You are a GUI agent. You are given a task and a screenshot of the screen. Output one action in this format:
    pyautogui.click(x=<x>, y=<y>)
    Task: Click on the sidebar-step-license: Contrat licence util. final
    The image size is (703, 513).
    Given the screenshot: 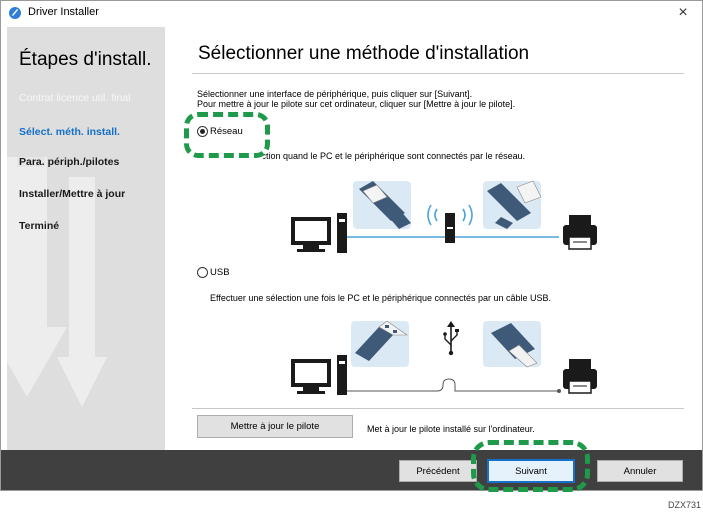 What is the action you would take?
    pyautogui.click(x=75, y=98)
    